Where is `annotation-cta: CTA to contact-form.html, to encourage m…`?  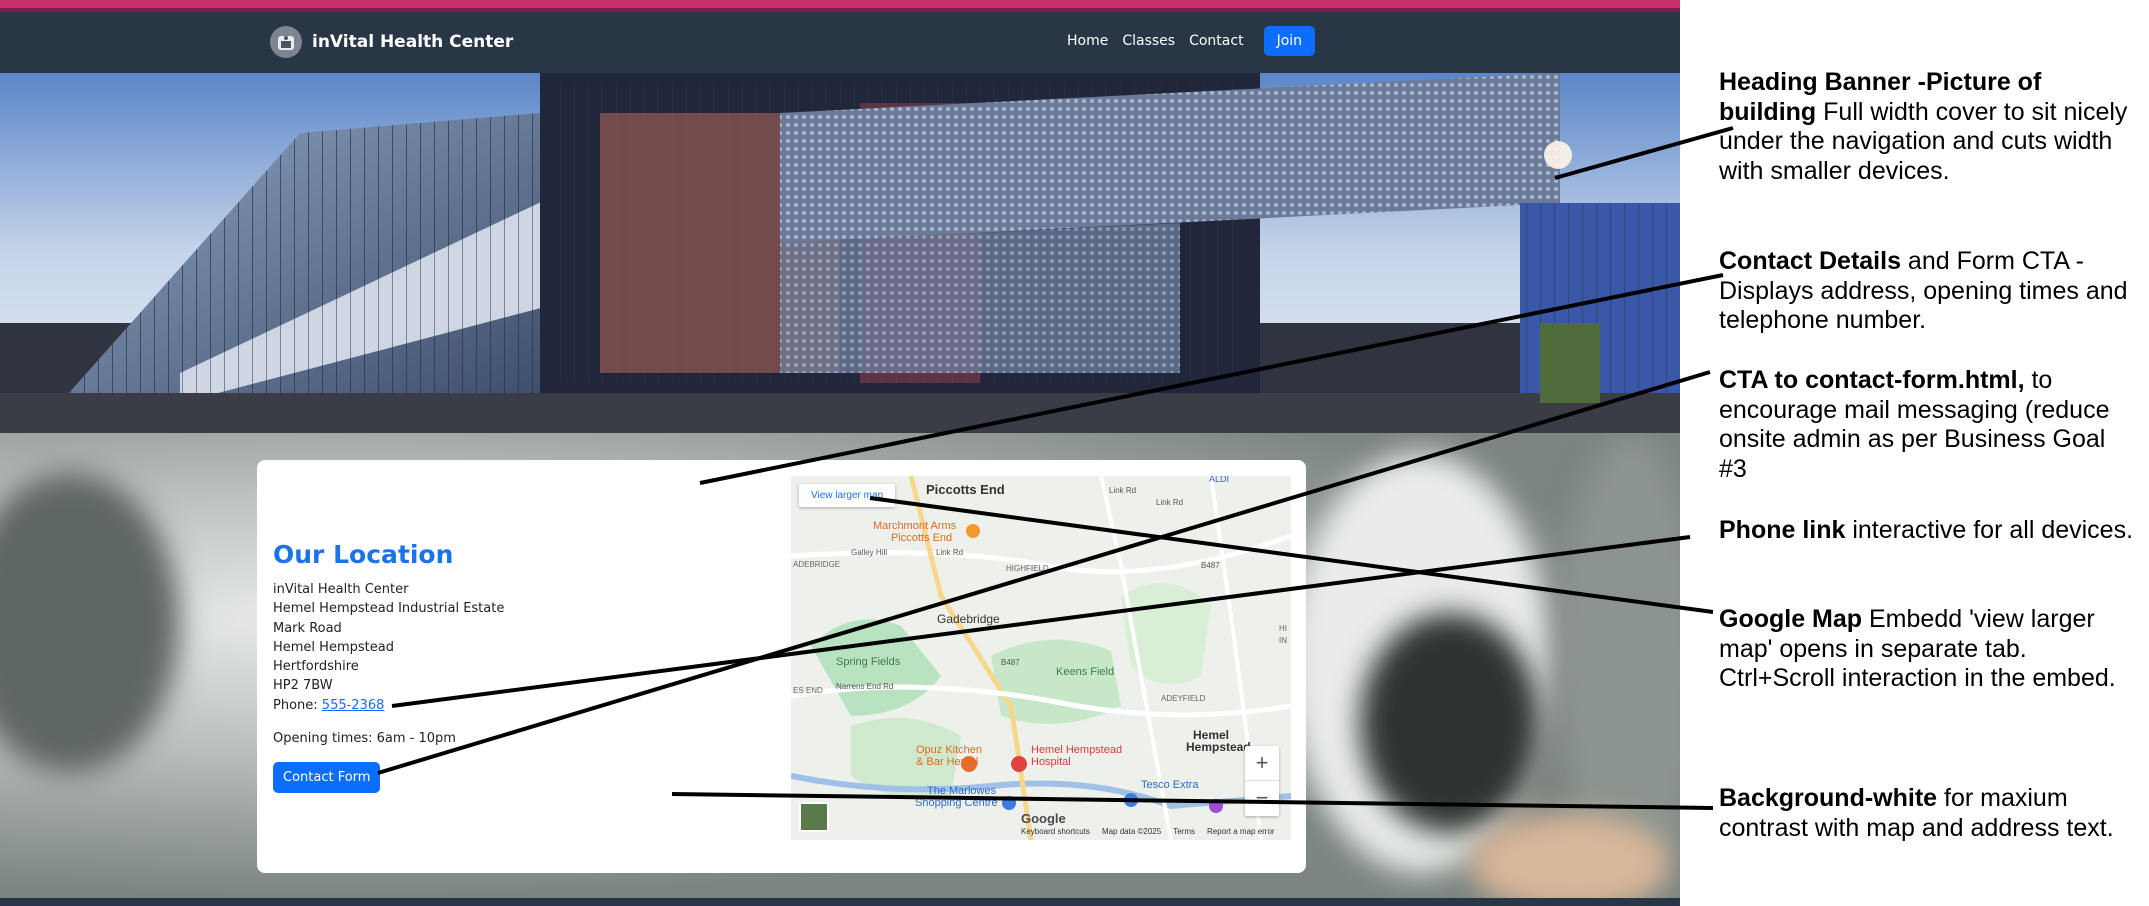
annotation-cta: CTA to contact-form.html, to encourage m… is located at coordinates (1929, 425).